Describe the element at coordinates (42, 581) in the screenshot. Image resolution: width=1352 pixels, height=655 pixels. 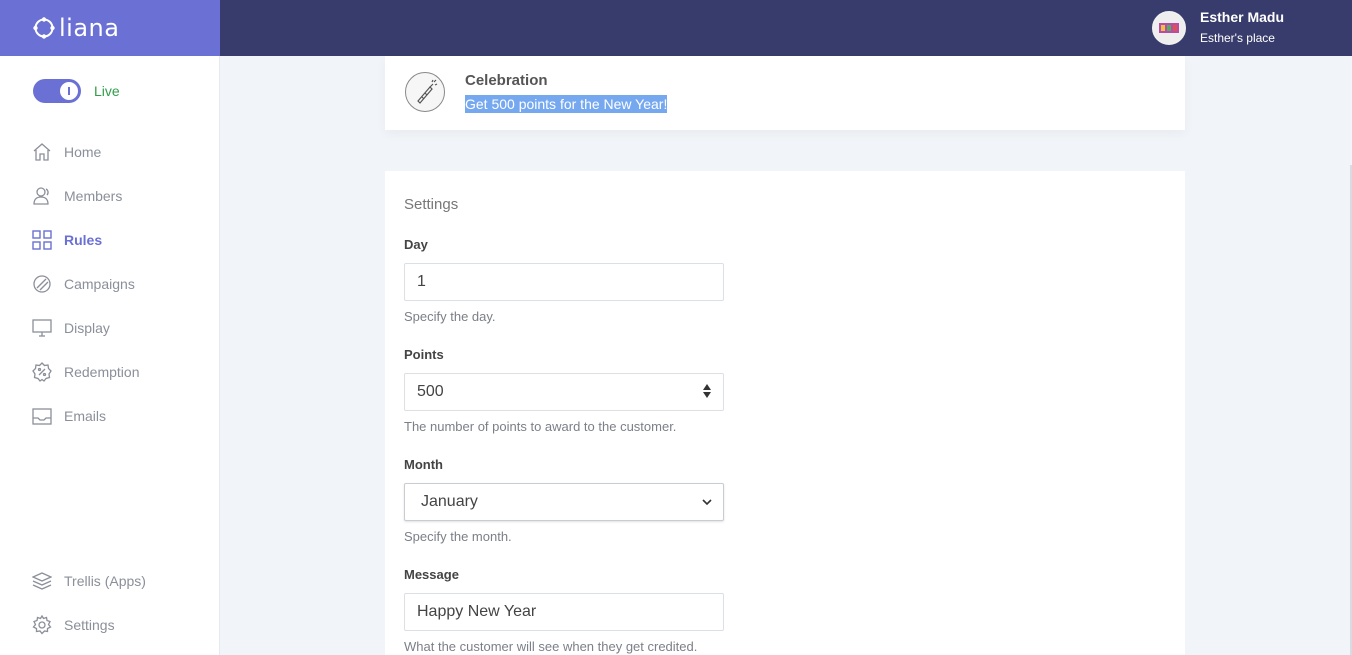
I see `layers-icon` at that location.